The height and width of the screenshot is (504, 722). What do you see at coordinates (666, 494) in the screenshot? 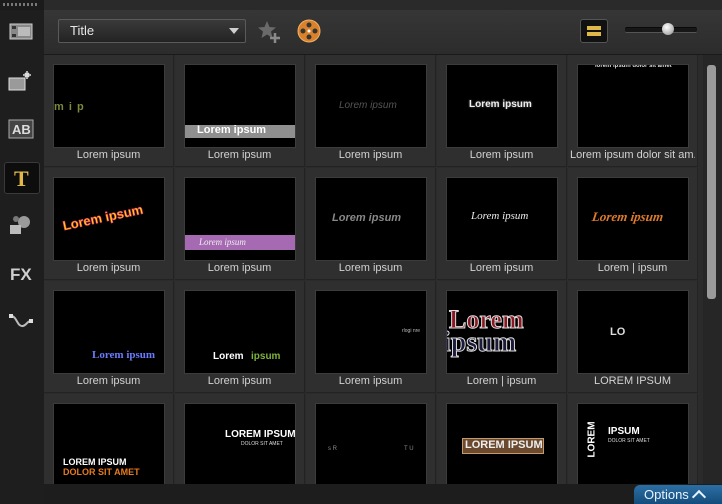
I see `options-label: Options` at bounding box center [666, 494].